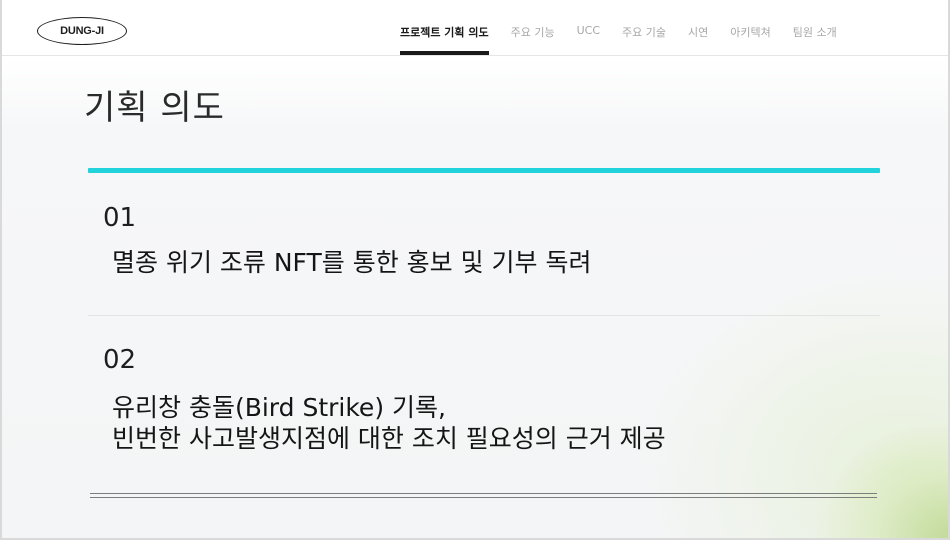  Describe the element at coordinates (815, 27) in the screenshot. I see `nav-item-team: 팀원 소개` at that location.